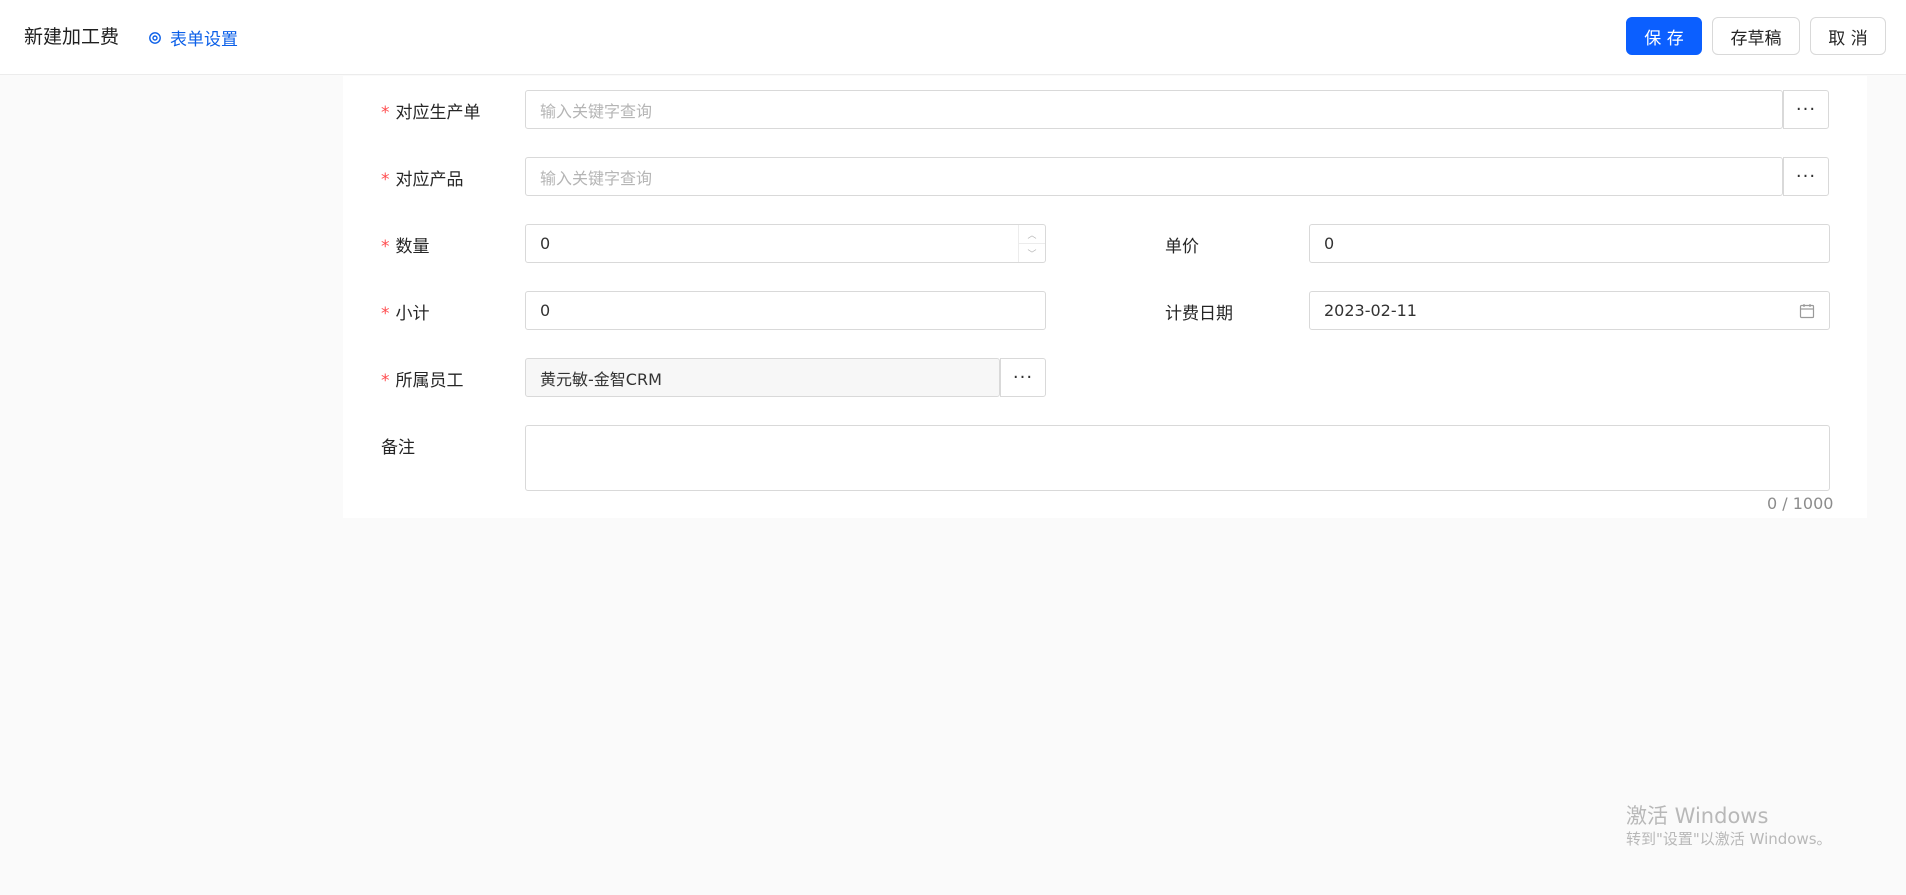 The height and width of the screenshot is (895, 1906). What do you see at coordinates (1032, 234) in the screenshot?
I see `increment-button: ︿` at bounding box center [1032, 234].